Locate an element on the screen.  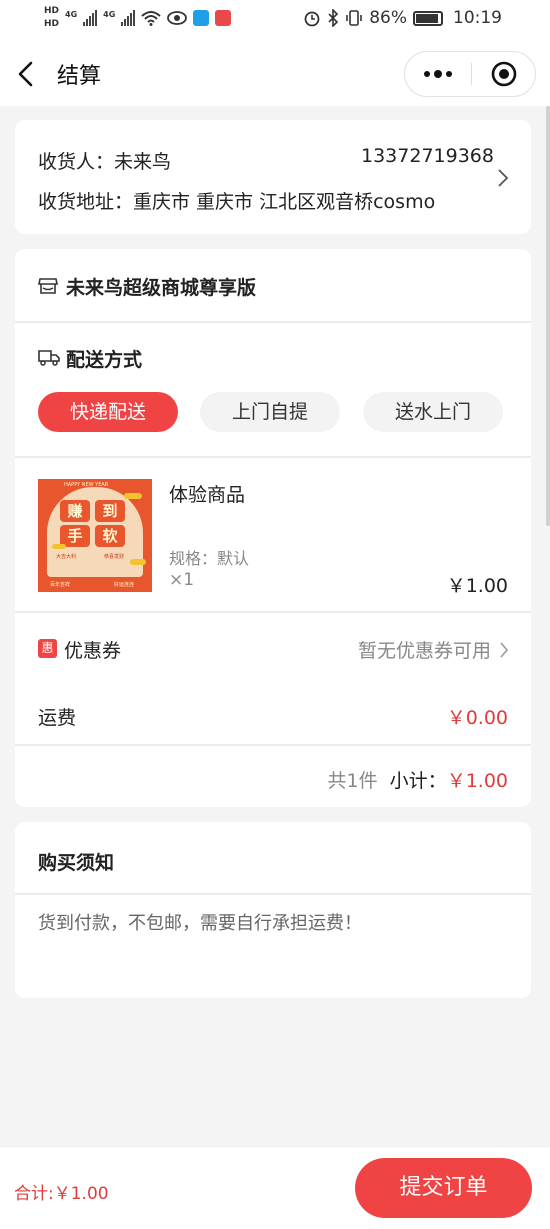
battery-percent: 86% is located at coordinates (388, 18).